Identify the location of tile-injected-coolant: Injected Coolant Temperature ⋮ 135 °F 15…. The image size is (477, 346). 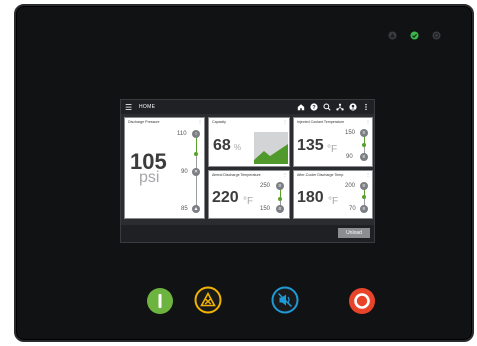
(333, 142).